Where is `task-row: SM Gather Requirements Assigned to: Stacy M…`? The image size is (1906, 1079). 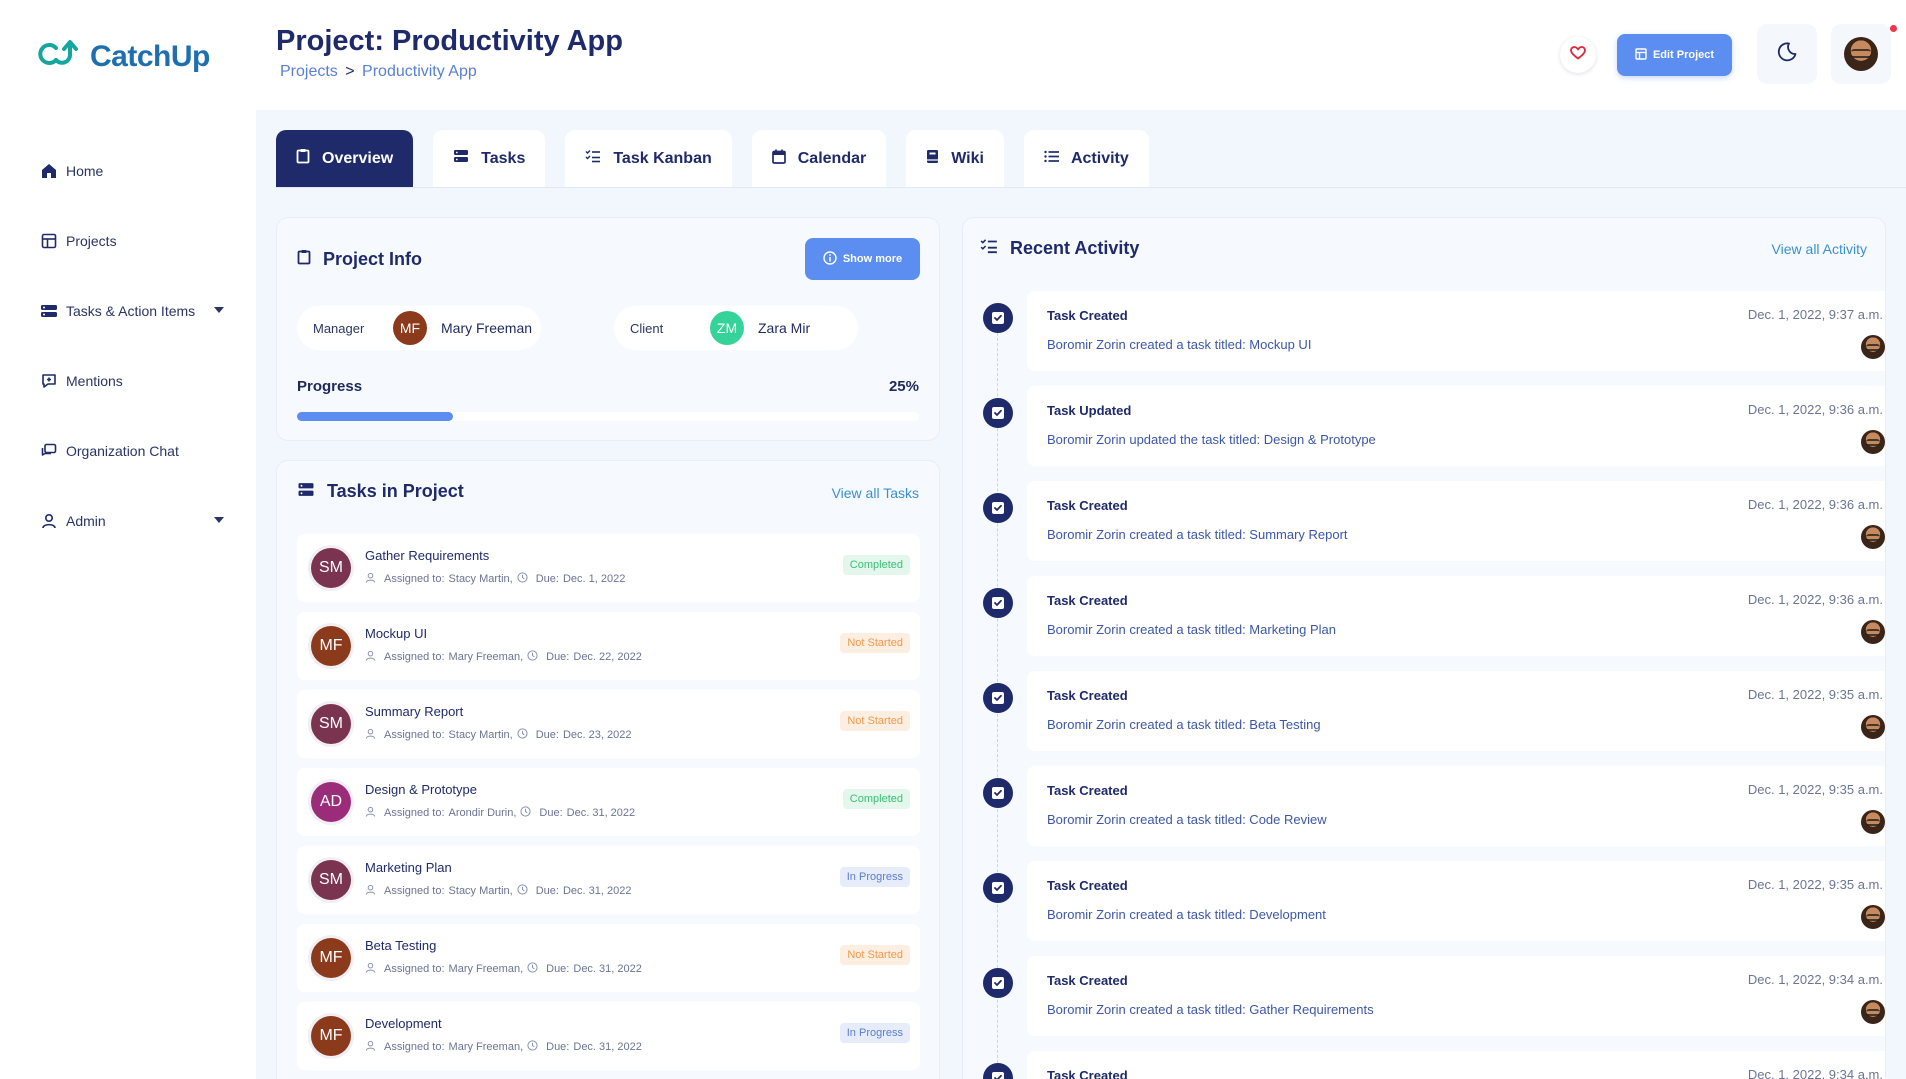
task-row: SM Gather Requirements Assigned to: Stacy M… is located at coordinates (608, 568).